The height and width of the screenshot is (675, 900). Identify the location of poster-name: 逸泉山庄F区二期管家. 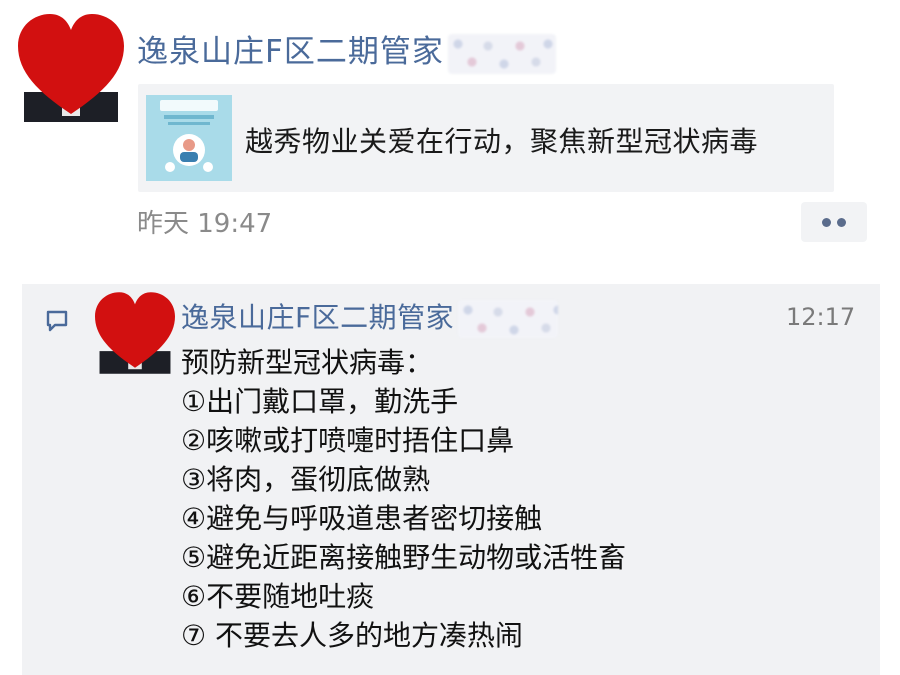
(346, 50).